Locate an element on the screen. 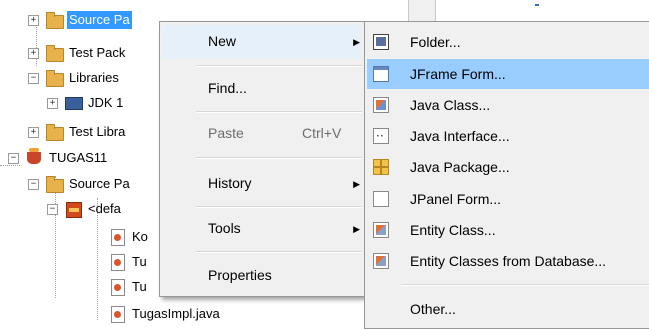 Image resolution: width=649 pixels, height=329 pixels. menu-item-label: Tools is located at coordinates (224, 228).